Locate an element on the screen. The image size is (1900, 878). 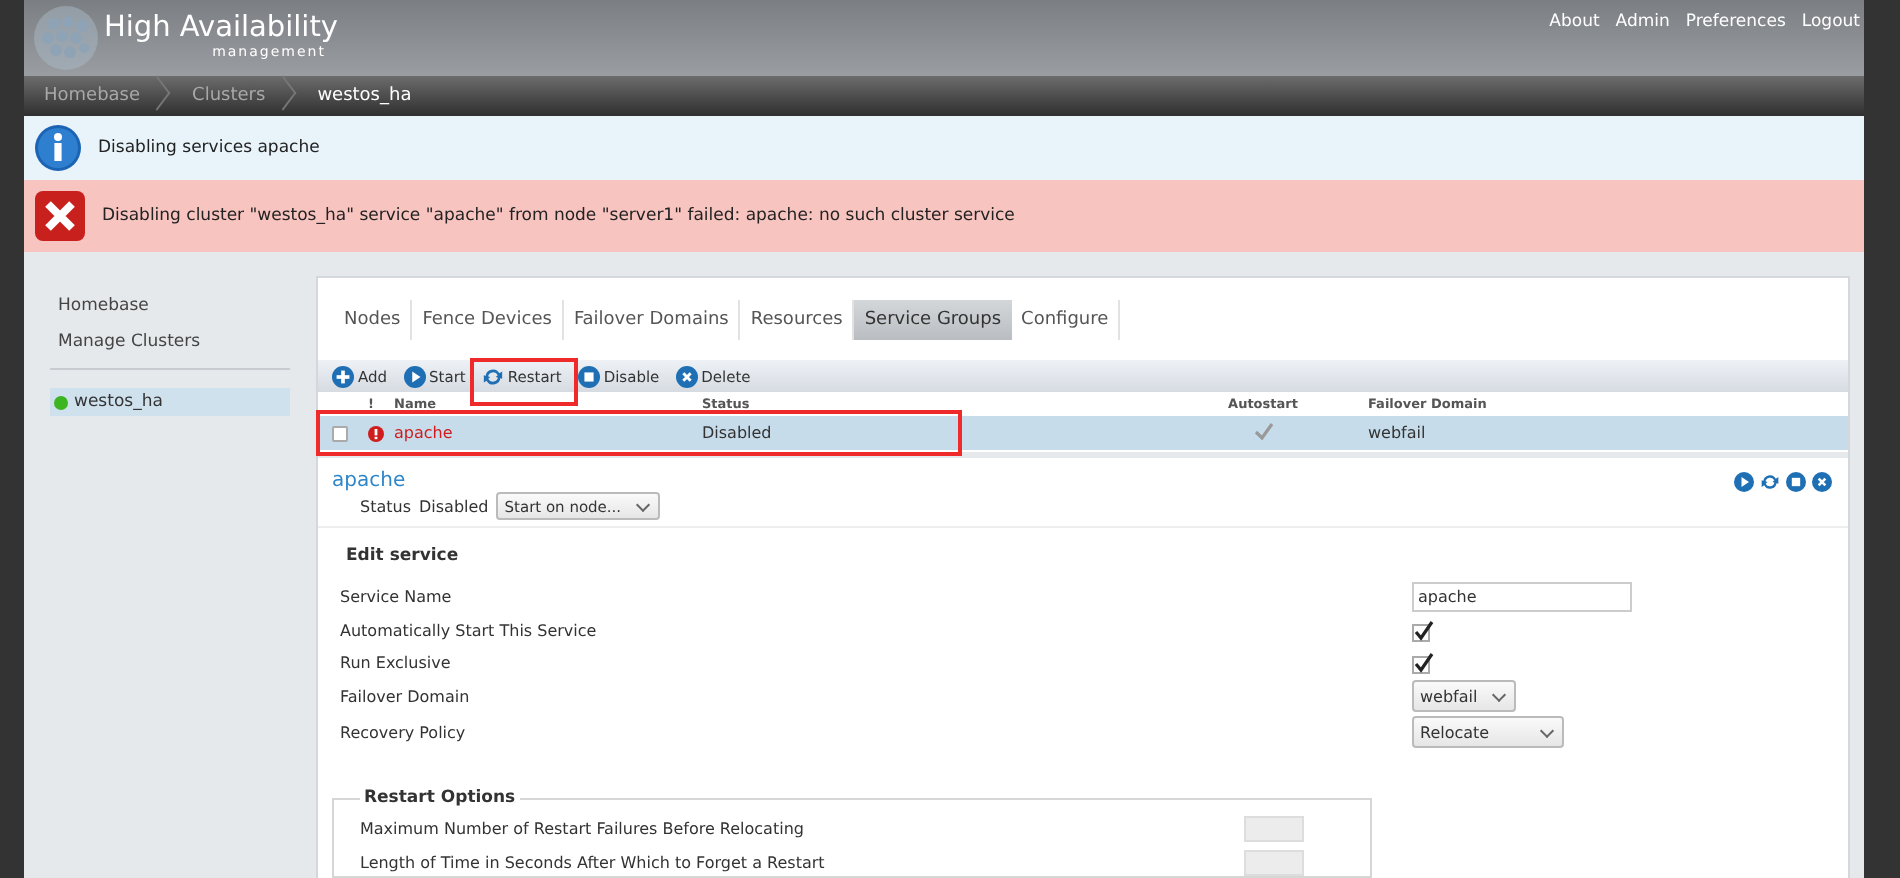
table-row: apache Disabled webfail is located at coordinates (1083, 433).